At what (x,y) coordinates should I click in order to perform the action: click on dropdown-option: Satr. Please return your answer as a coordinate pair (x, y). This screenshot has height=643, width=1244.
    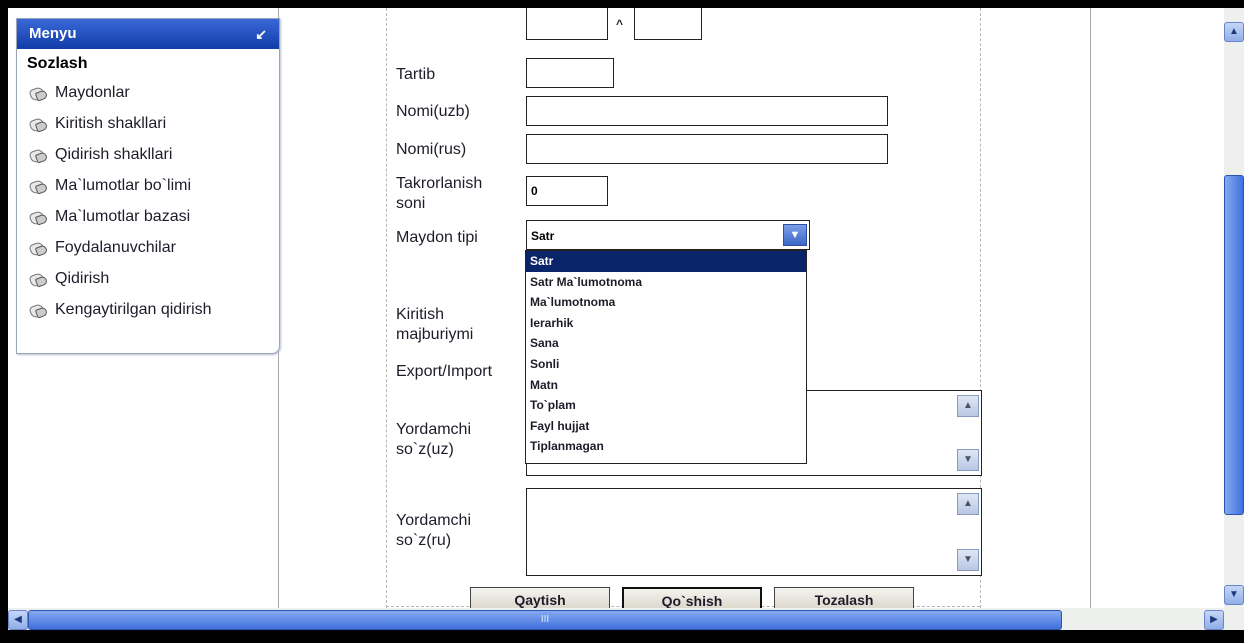
    Looking at the image, I should click on (666, 261).